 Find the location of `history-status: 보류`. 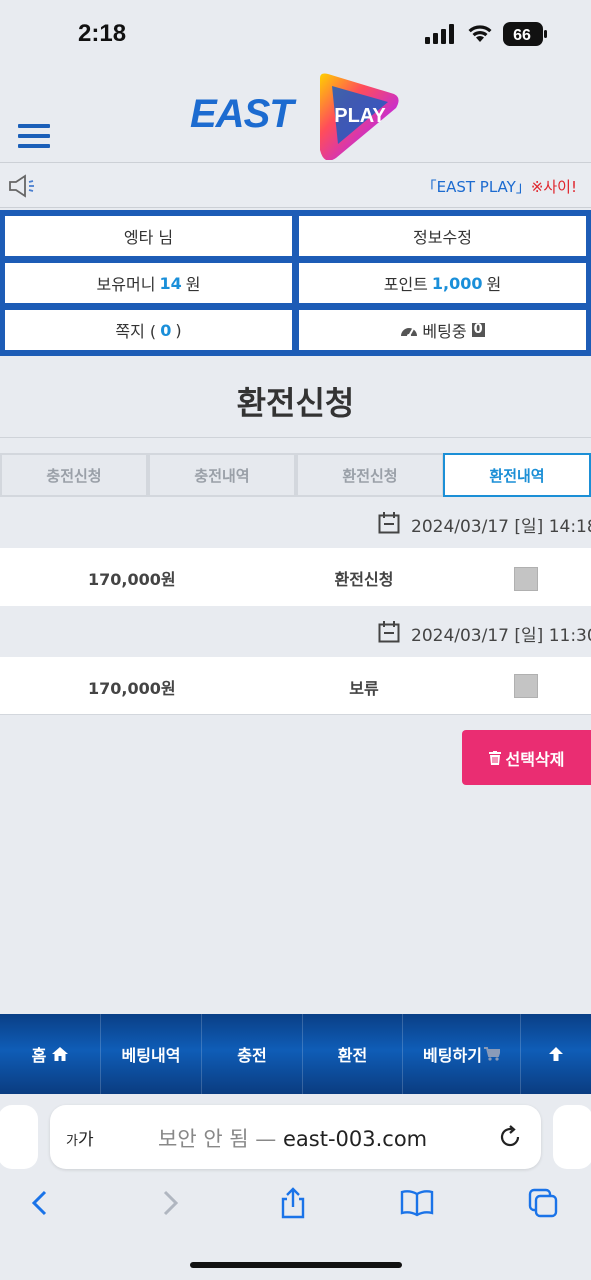

history-status: 보류 is located at coordinates (364, 688).